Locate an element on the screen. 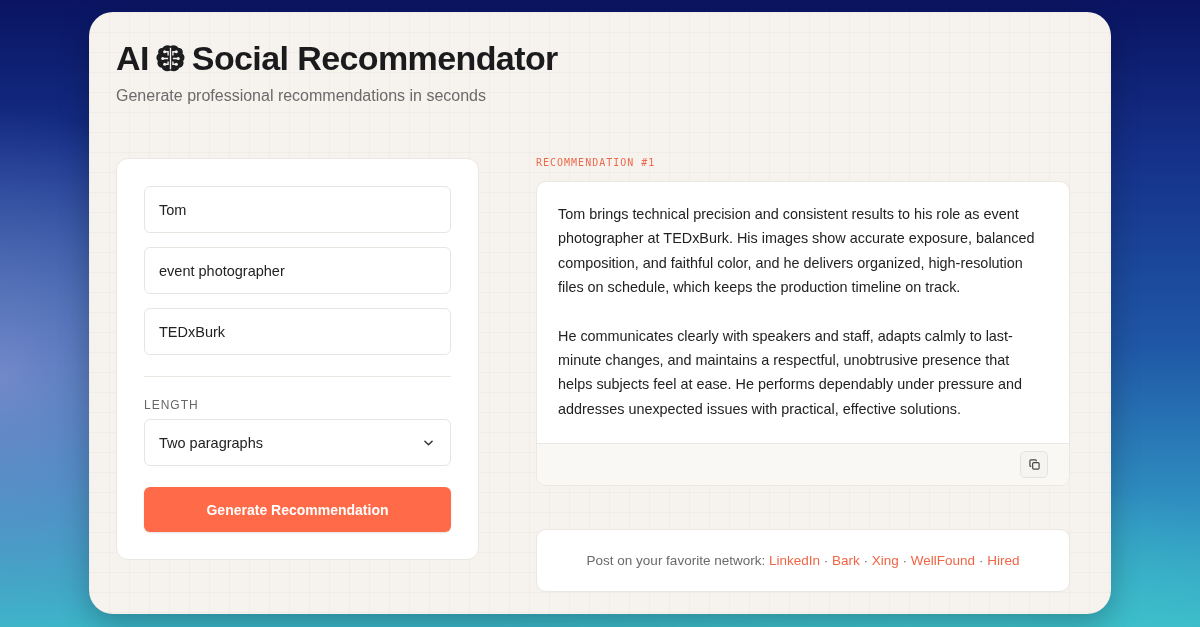 The height and width of the screenshot is (627, 1200). input-field: Tom is located at coordinates (297, 209).